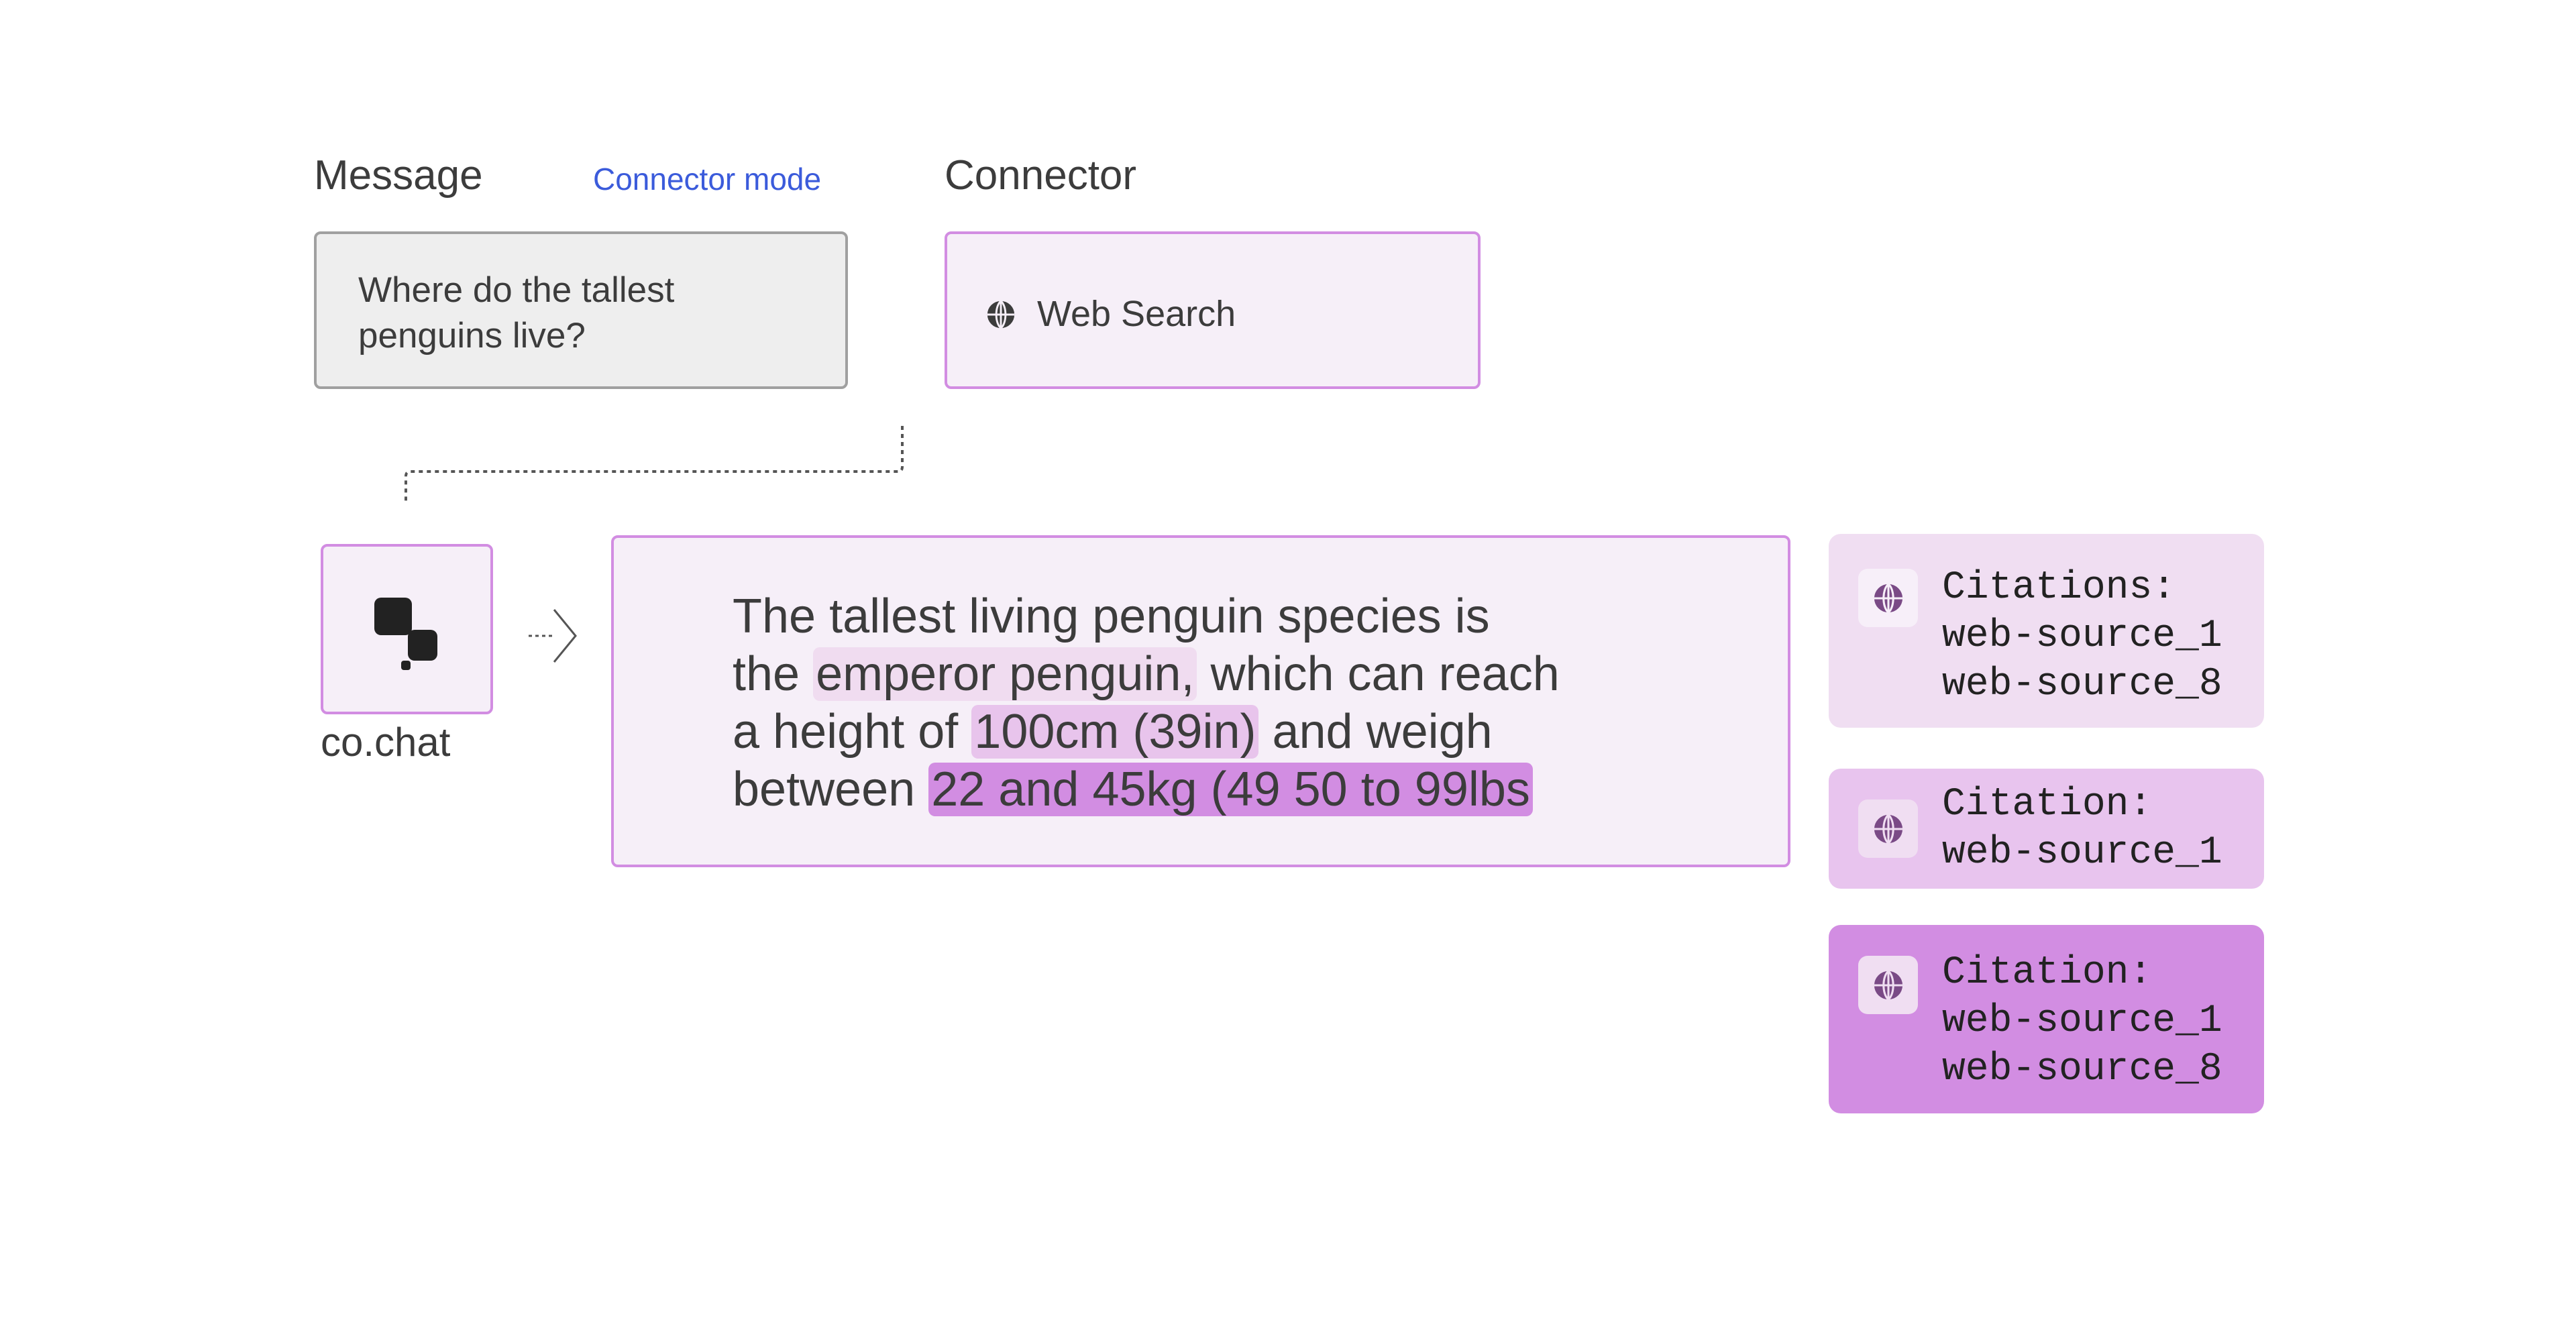 This screenshot has height=1324, width=2576. What do you see at coordinates (2059, 588) in the screenshot?
I see `citation-title: Citations:` at bounding box center [2059, 588].